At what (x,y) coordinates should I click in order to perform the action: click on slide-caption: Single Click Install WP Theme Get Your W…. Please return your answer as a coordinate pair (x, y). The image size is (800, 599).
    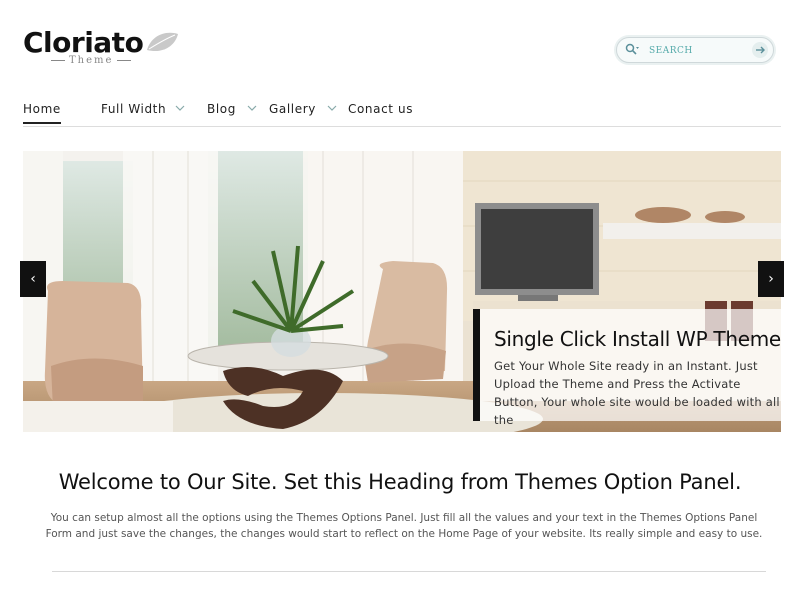
    Looking at the image, I should click on (627, 368).